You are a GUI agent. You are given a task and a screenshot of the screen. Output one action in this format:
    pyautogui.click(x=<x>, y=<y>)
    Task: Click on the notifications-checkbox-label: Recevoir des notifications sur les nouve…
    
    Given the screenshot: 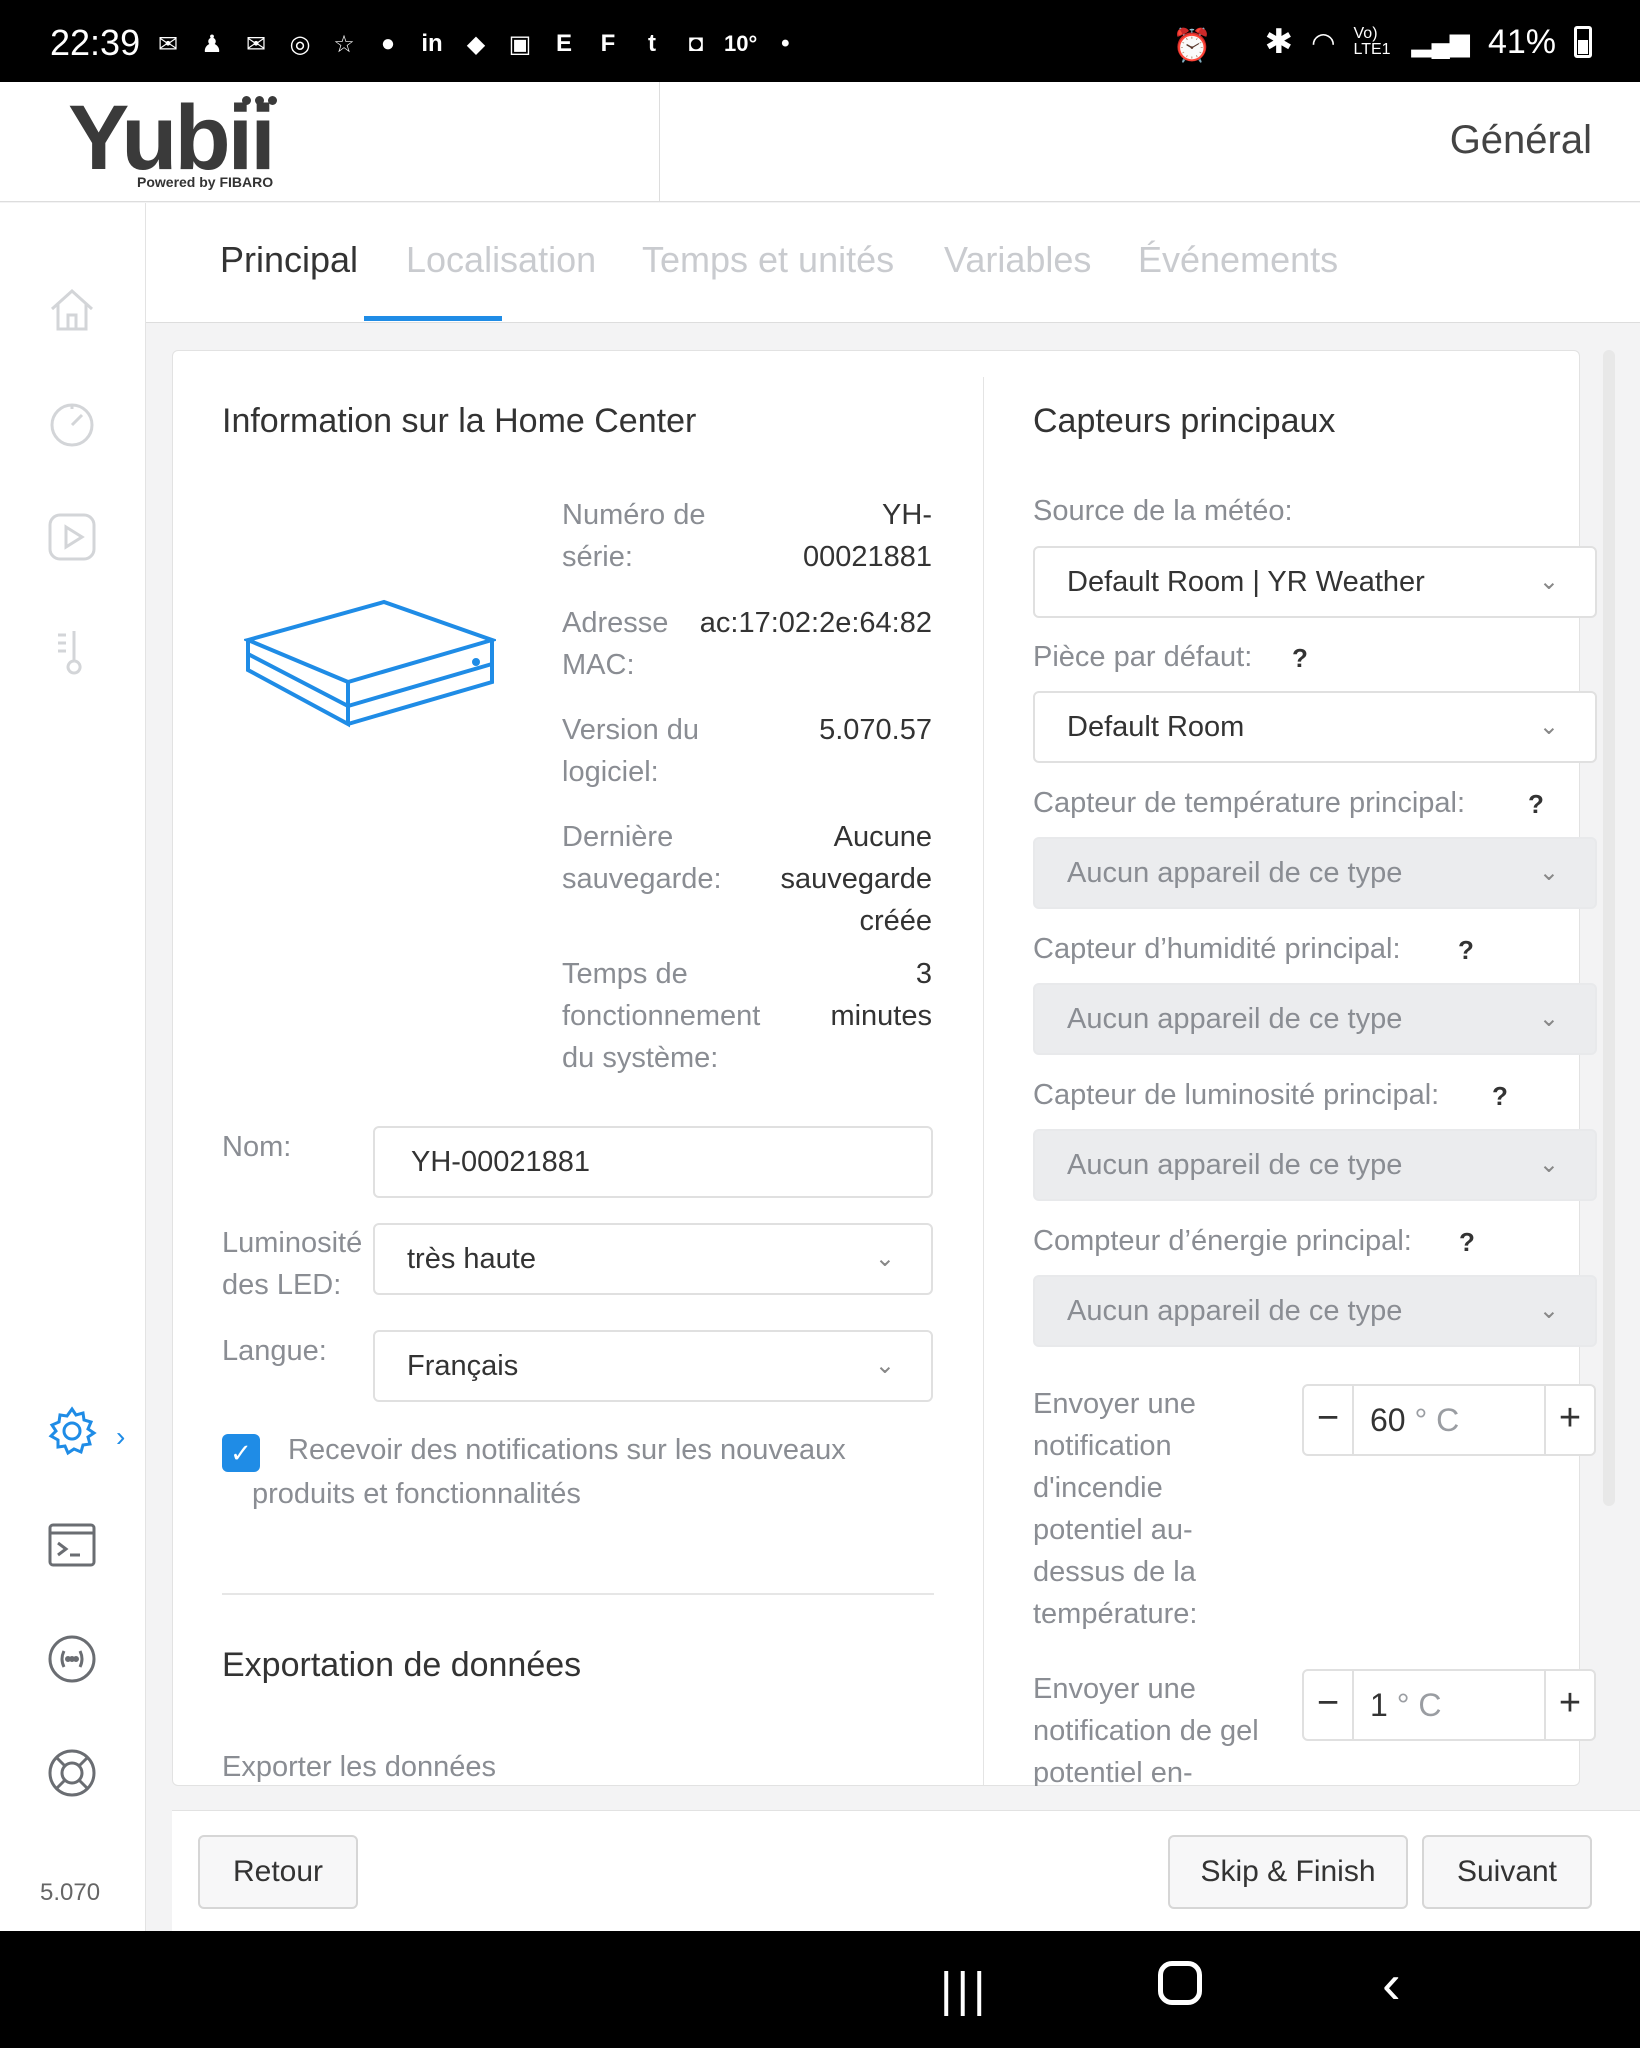 What is the action you would take?
    pyautogui.click(x=549, y=1472)
    